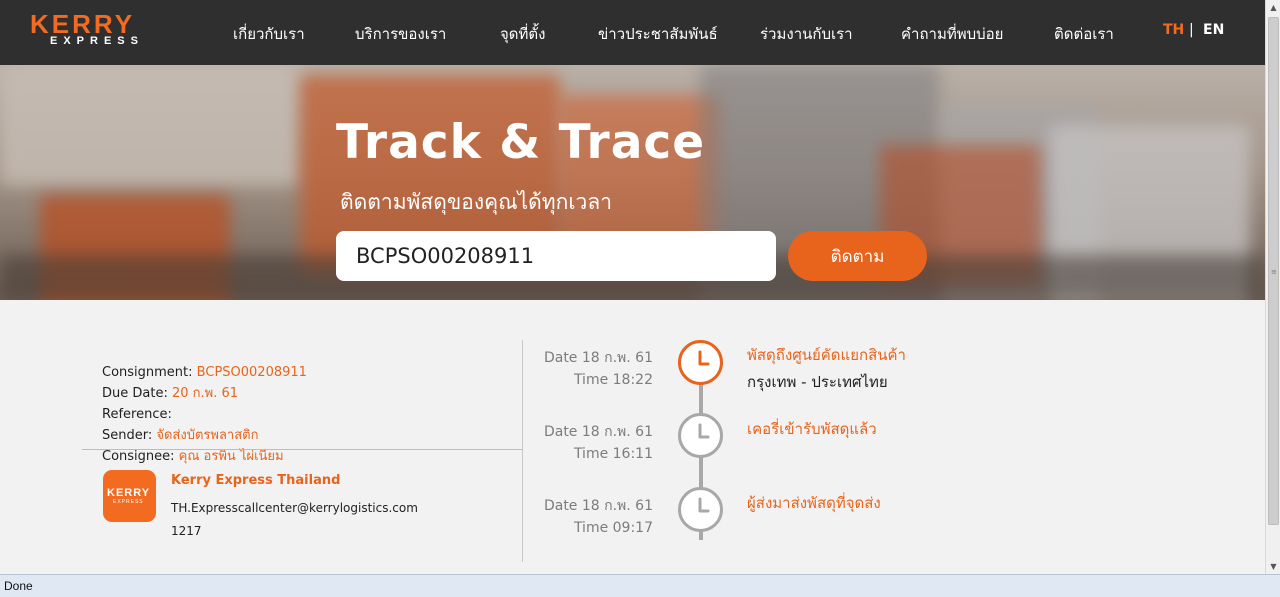  I want to click on track-button: ติดตาม, so click(857, 256).